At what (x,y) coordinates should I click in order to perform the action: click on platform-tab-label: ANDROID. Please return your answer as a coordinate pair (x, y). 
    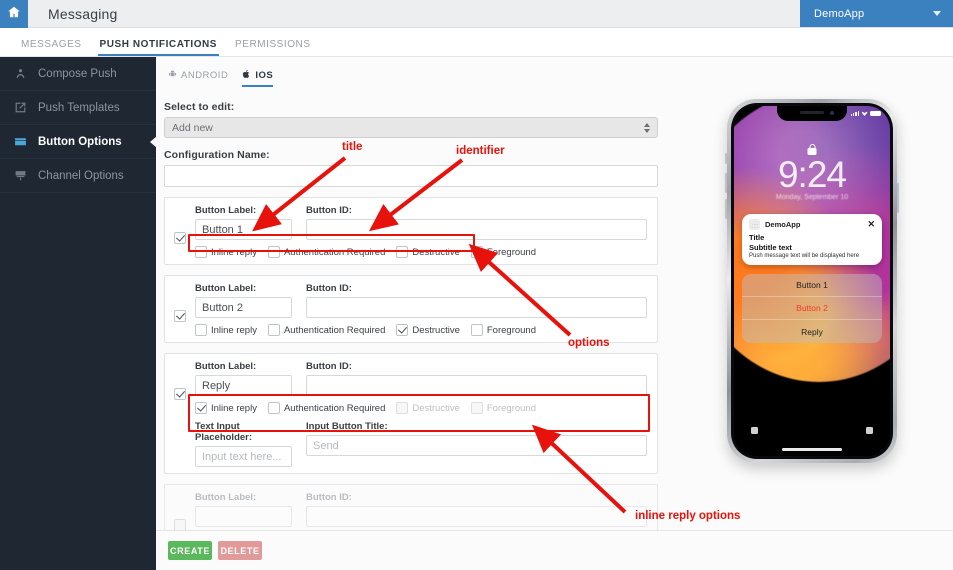
    Looking at the image, I should click on (205, 75).